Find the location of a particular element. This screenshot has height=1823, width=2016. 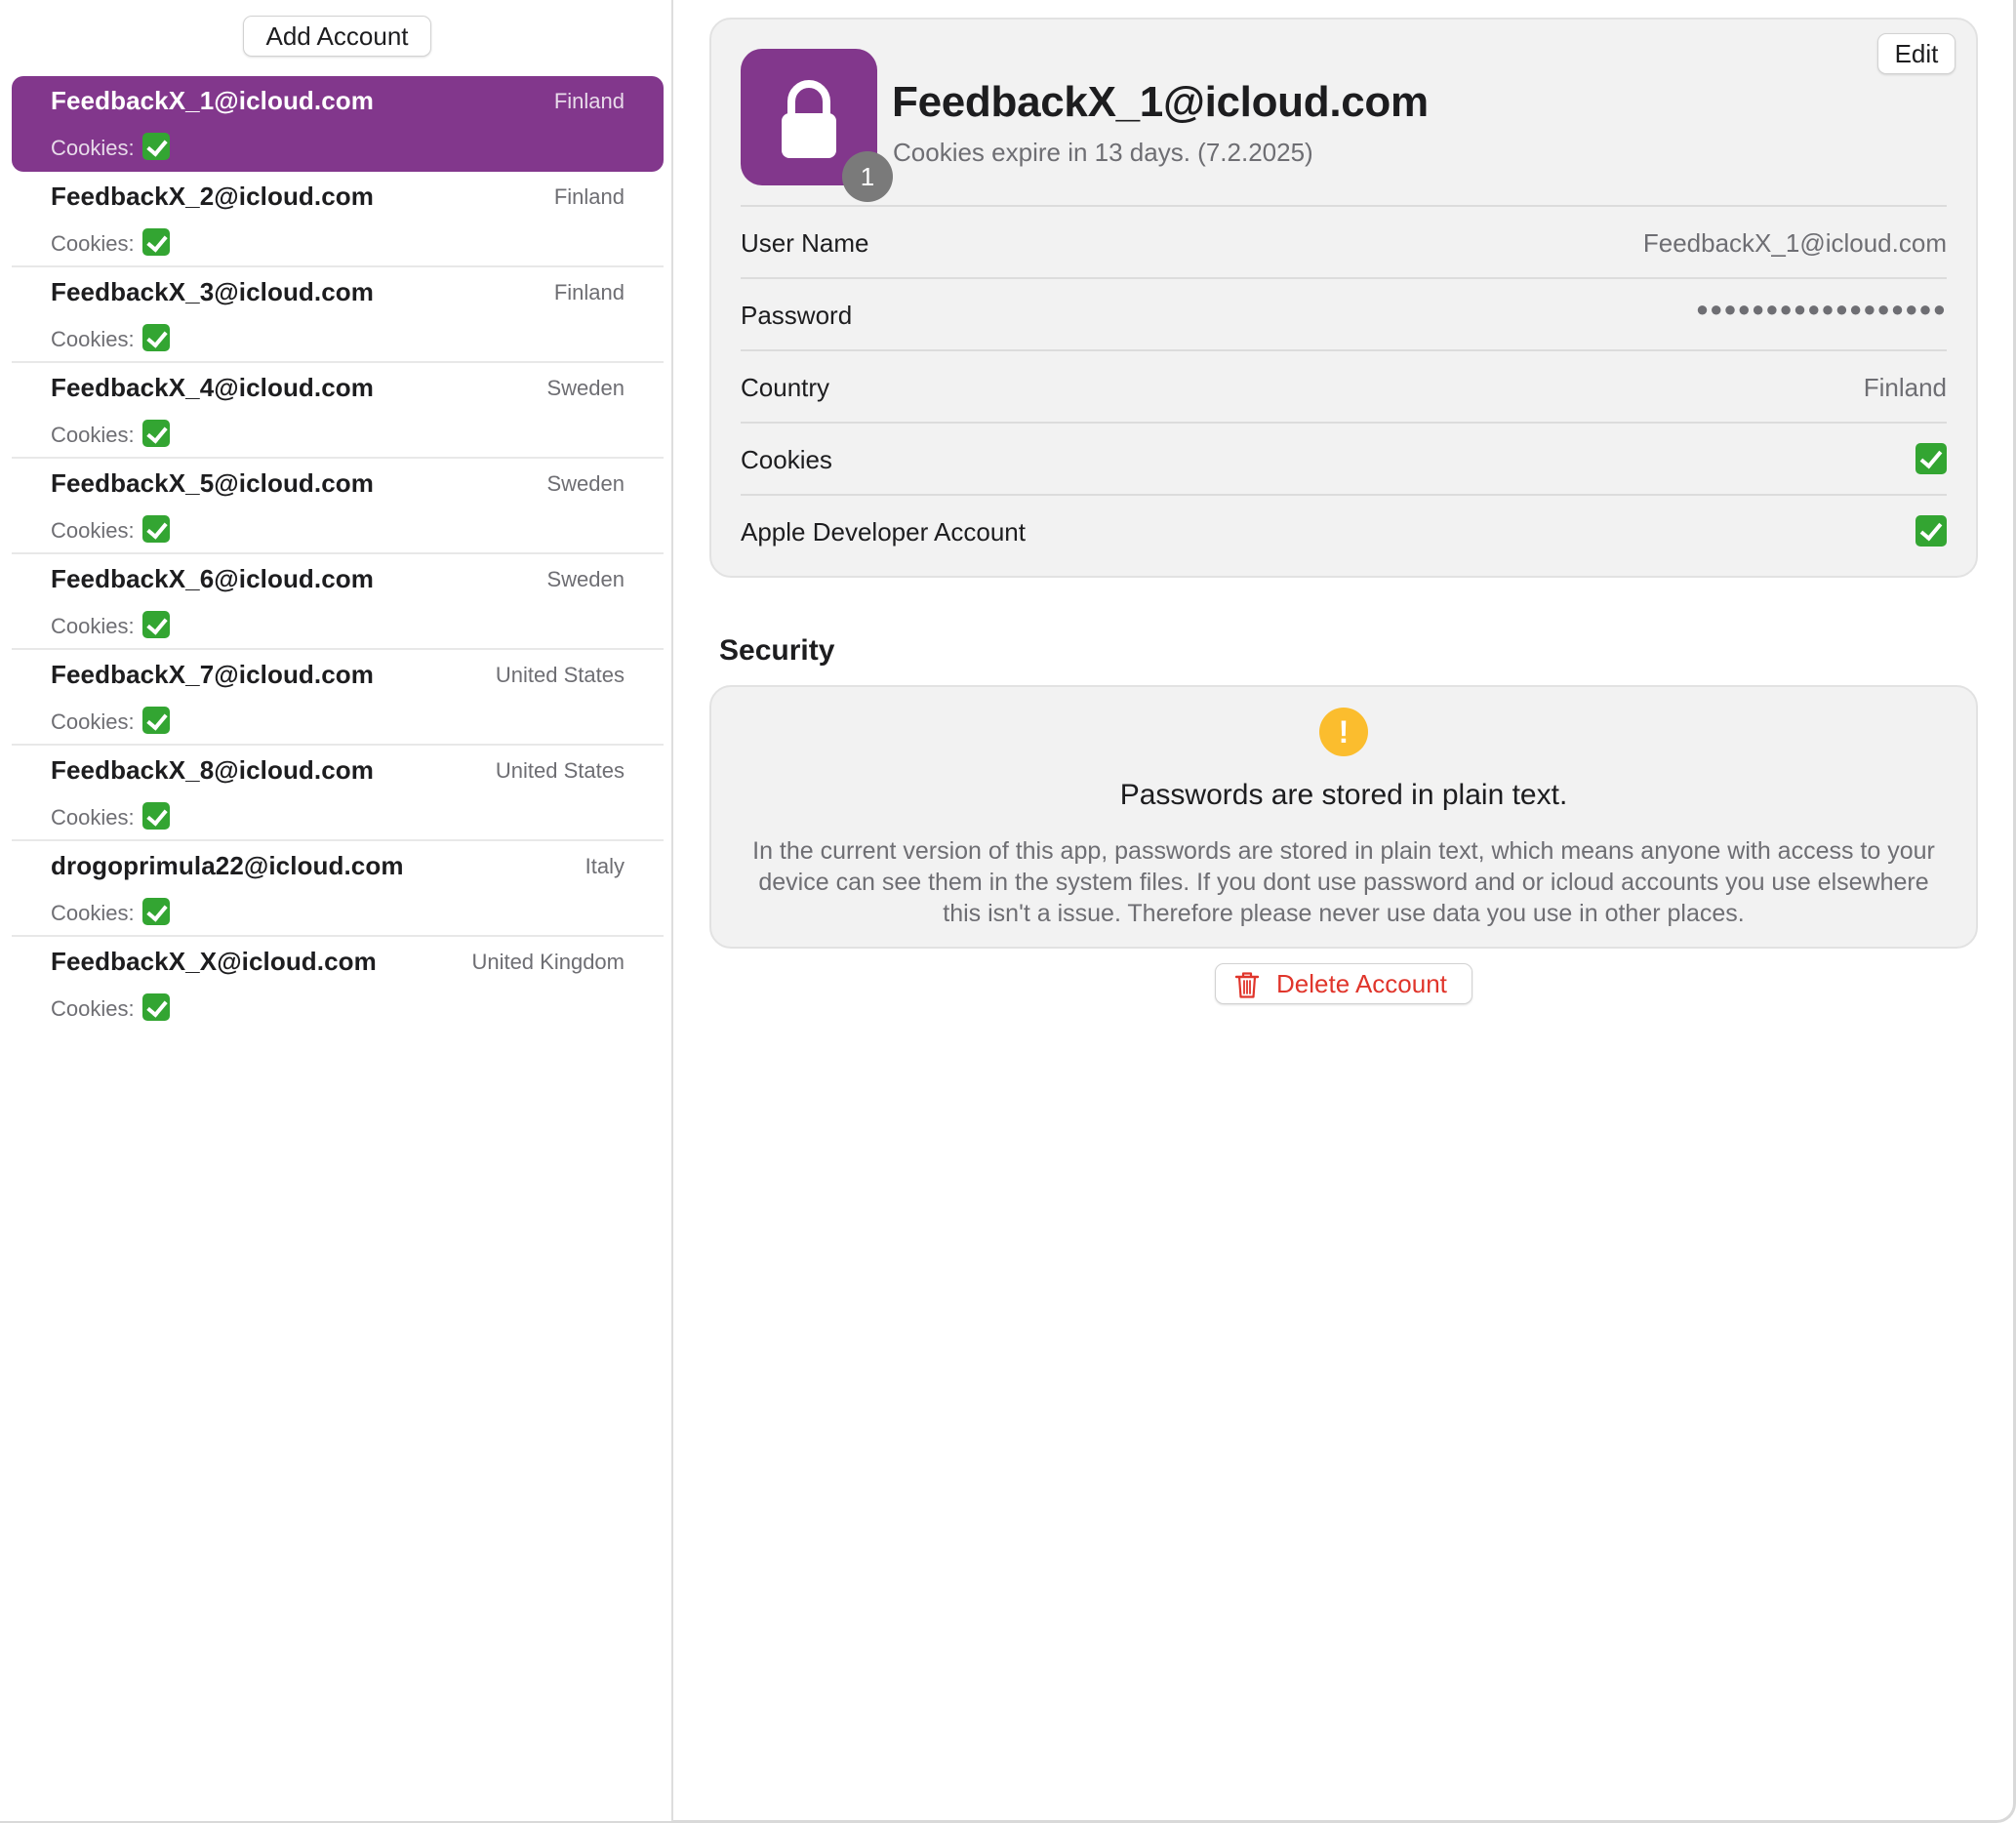

delete-account-button: Delete Account is located at coordinates (1343, 984).